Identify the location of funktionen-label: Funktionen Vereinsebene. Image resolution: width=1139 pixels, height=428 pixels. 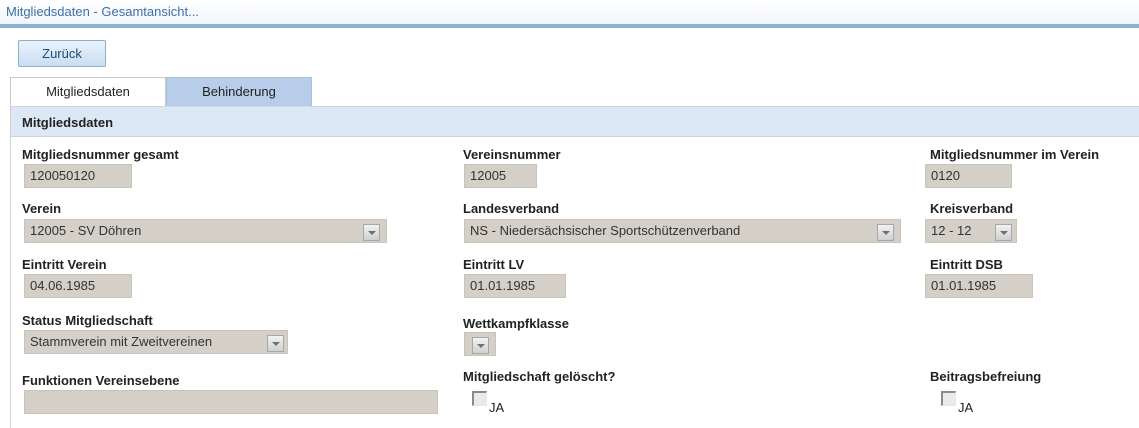
(101, 380).